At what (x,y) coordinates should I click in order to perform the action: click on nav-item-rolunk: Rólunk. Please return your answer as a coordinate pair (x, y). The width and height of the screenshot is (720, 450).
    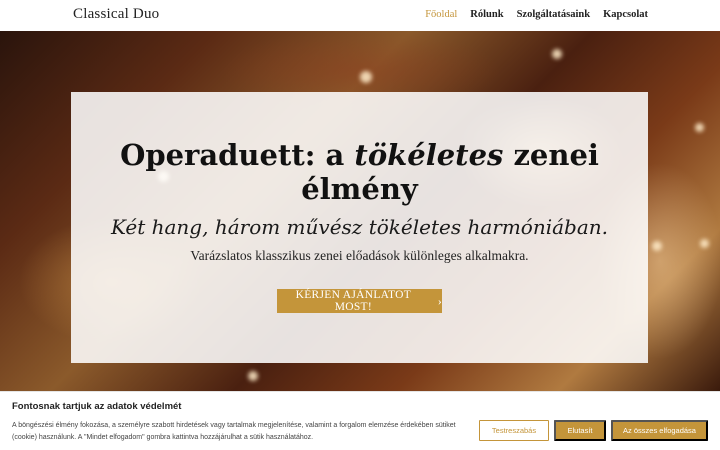
    Looking at the image, I should click on (486, 14).